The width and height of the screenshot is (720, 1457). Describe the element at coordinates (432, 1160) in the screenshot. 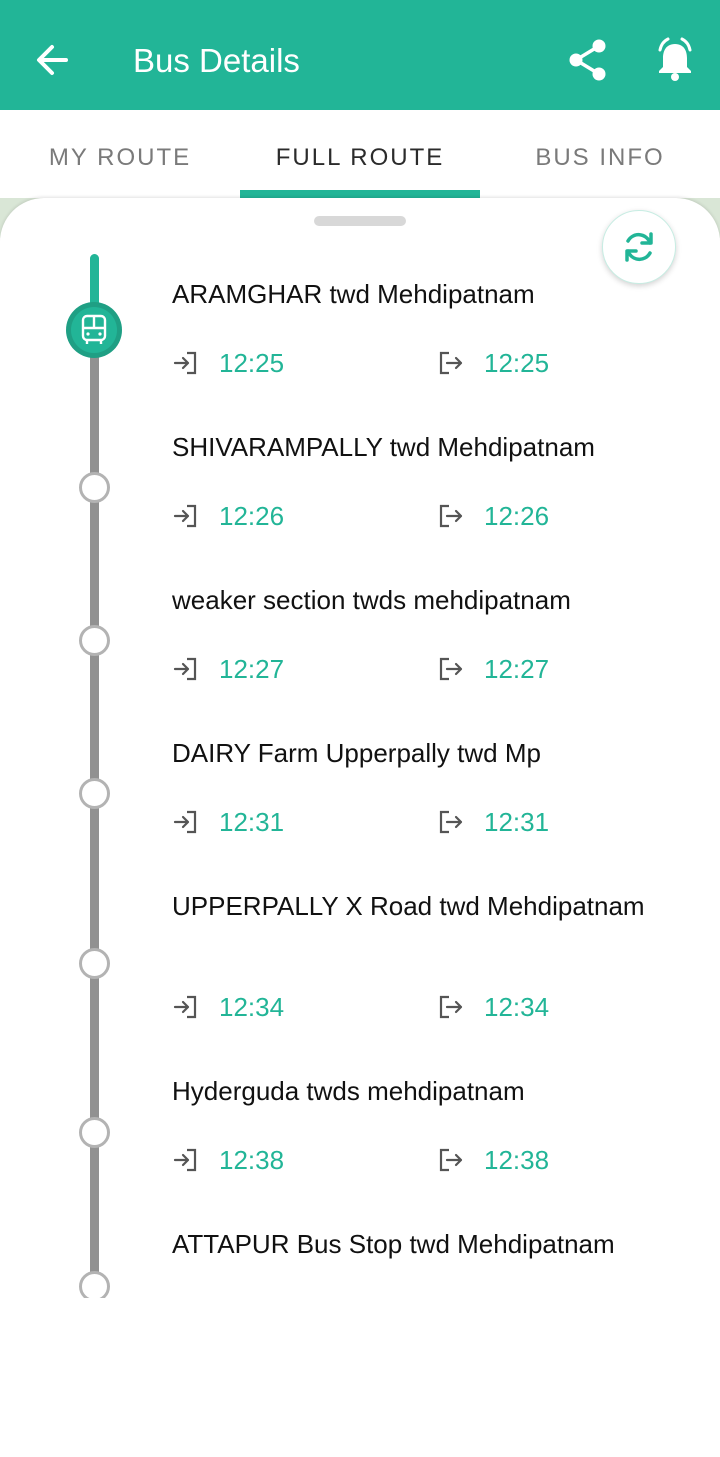

I see `stop-times: 12:38 12:38` at that location.